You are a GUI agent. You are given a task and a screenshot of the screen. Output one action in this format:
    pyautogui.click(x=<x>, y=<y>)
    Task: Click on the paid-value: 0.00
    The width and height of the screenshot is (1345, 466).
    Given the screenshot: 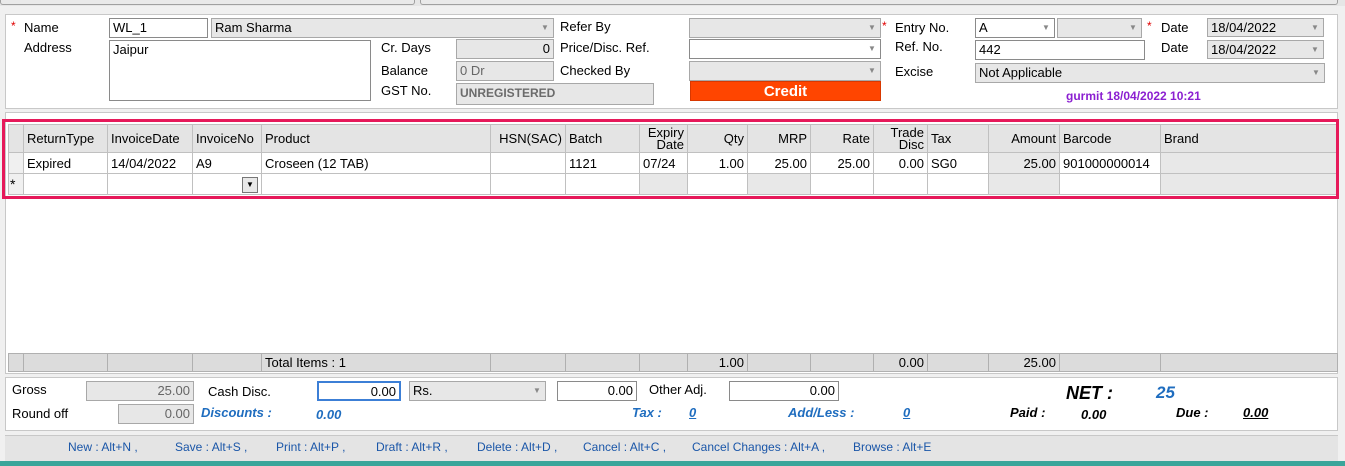 What is the action you would take?
    pyautogui.click(x=1094, y=414)
    